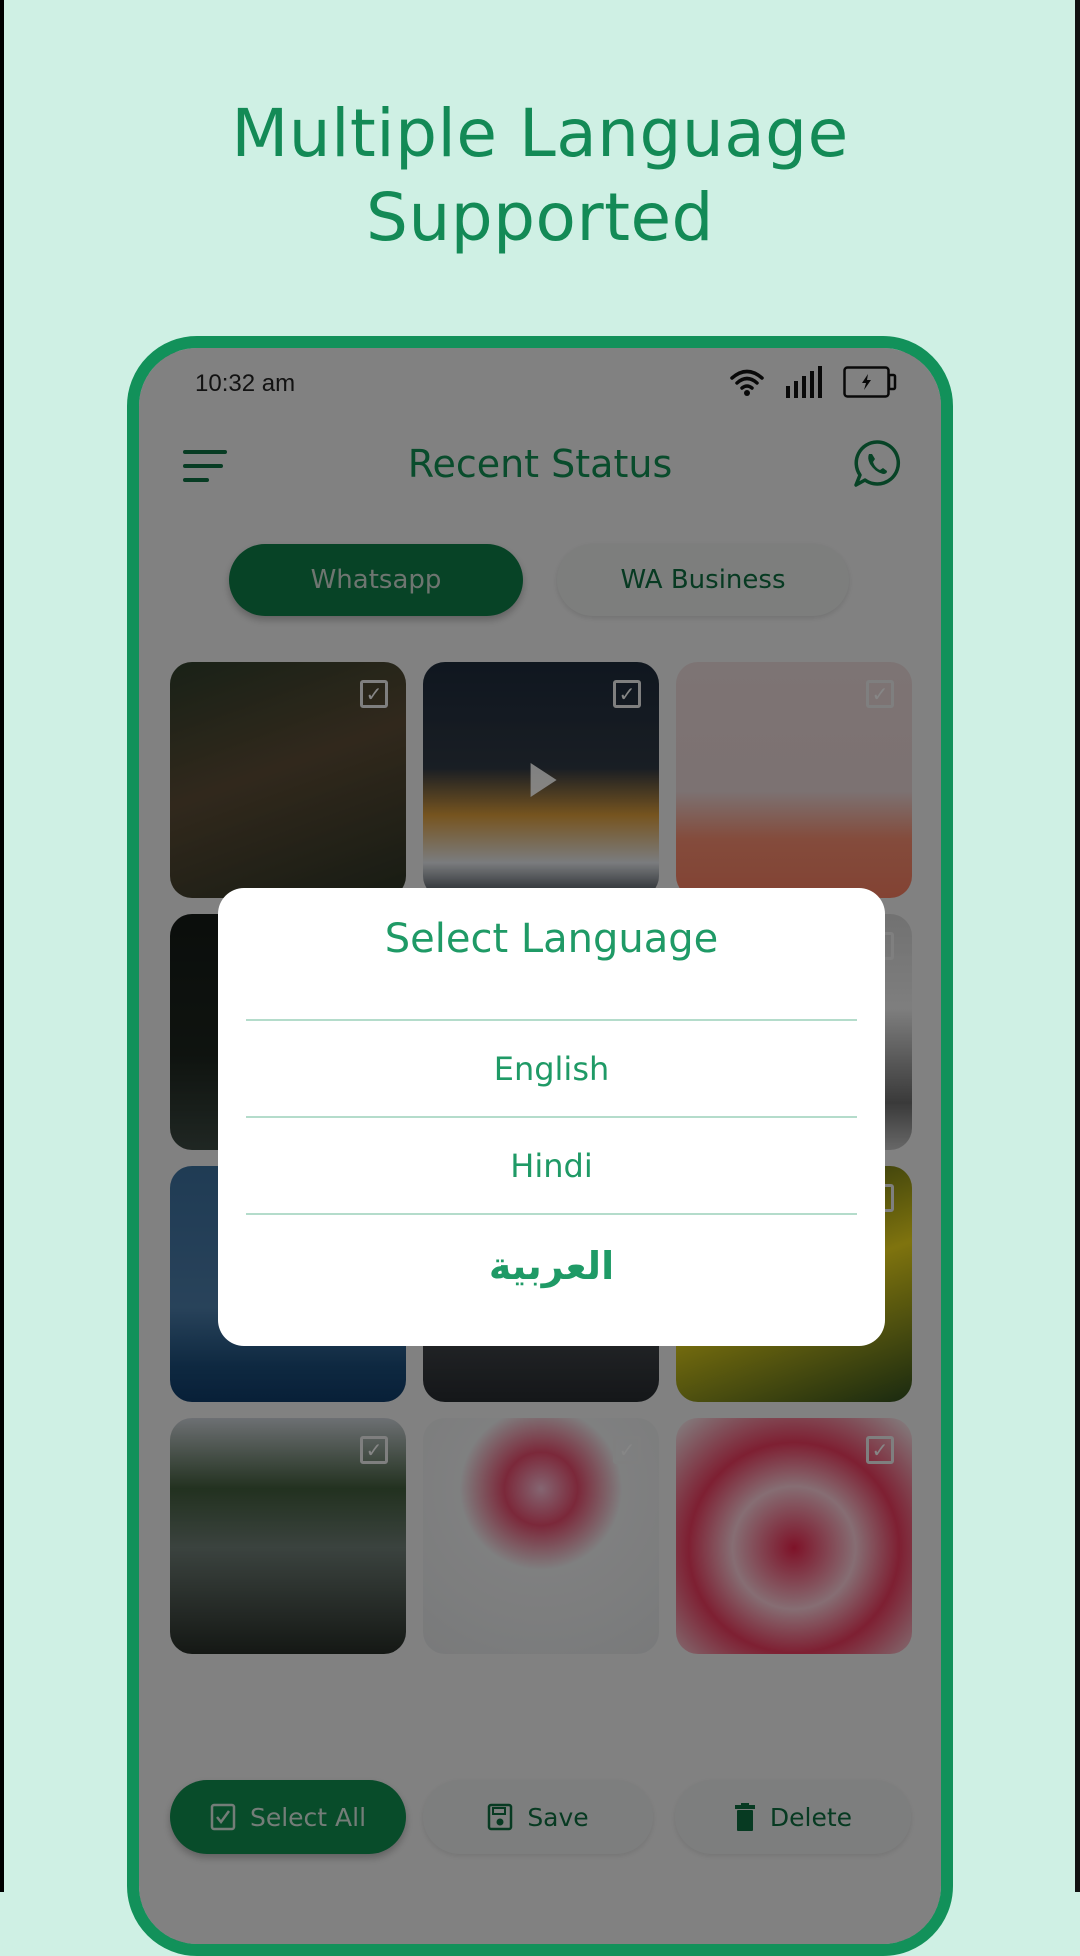 Image resolution: width=1080 pixels, height=1956 pixels. Describe the element at coordinates (551, 939) in the screenshot. I see `dialog-title: Select Language` at that location.